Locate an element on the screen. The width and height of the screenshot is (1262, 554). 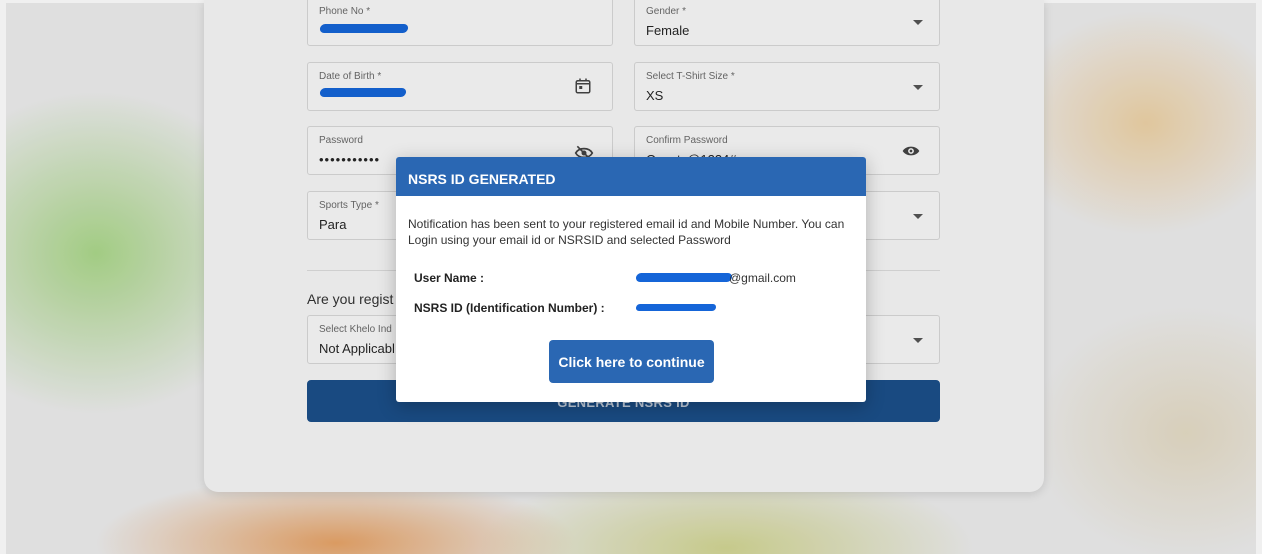
username-suffix: @gmail.com is located at coordinates (762, 278).